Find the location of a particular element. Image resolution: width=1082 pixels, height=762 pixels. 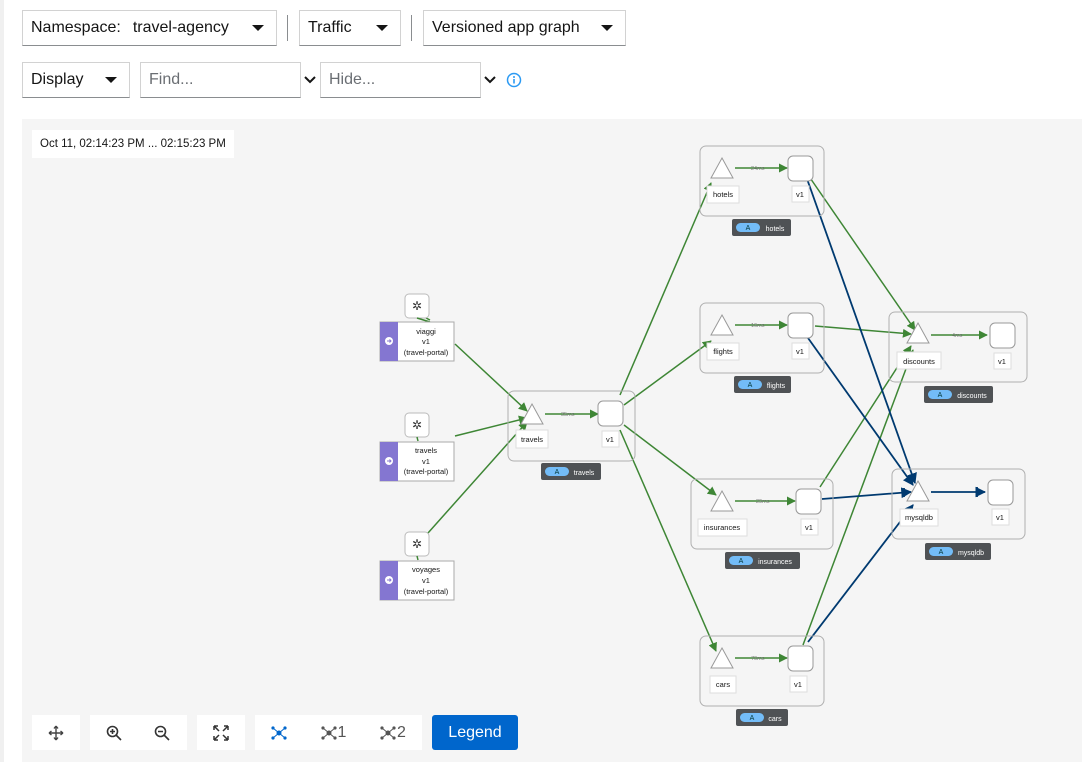

app-box-cars: cars v1 A cars is located at coordinates (762, 680).